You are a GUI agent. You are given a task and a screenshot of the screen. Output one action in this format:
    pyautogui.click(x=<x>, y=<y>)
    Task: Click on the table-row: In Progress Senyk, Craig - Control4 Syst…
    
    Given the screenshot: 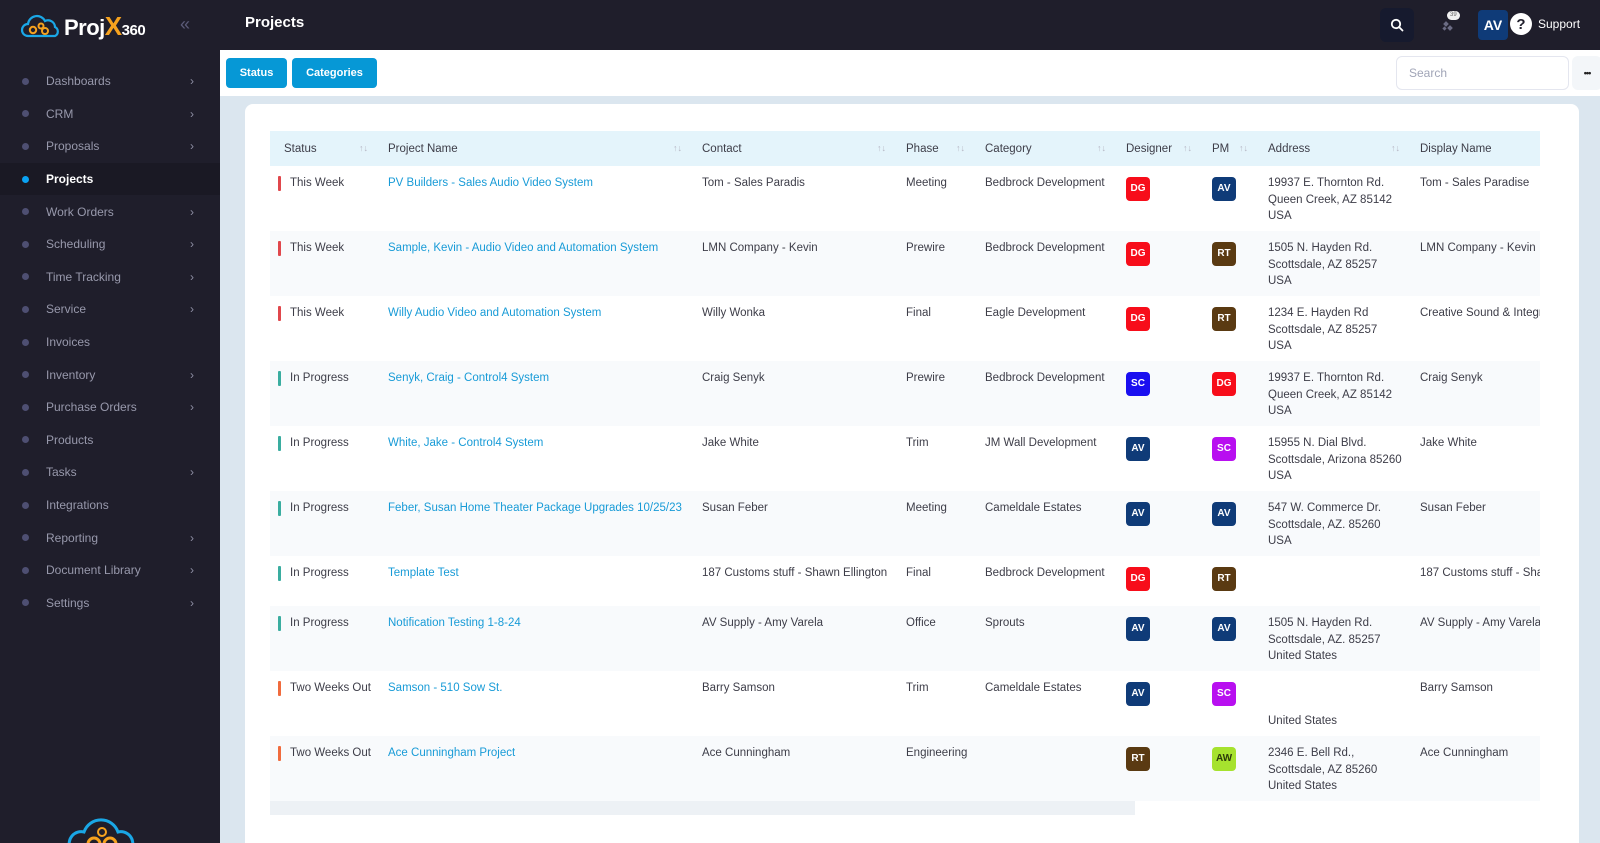 What is the action you would take?
    pyautogui.click(x=905, y=393)
    